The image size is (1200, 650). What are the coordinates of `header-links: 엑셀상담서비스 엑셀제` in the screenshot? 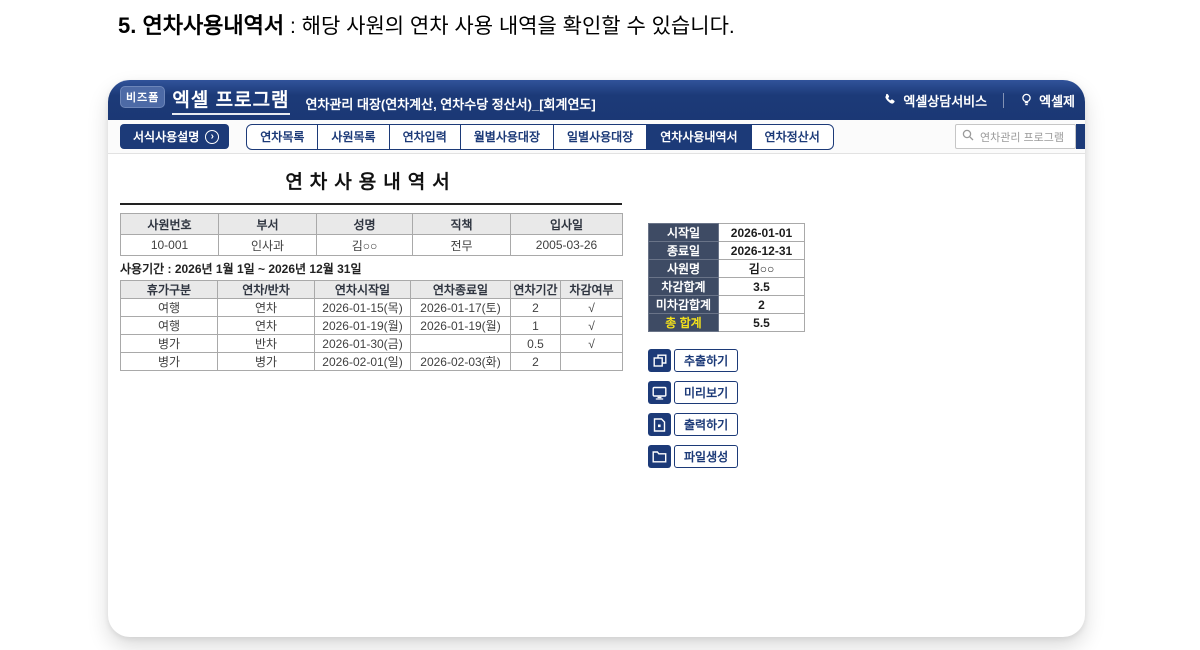 It's located at (979, 100).